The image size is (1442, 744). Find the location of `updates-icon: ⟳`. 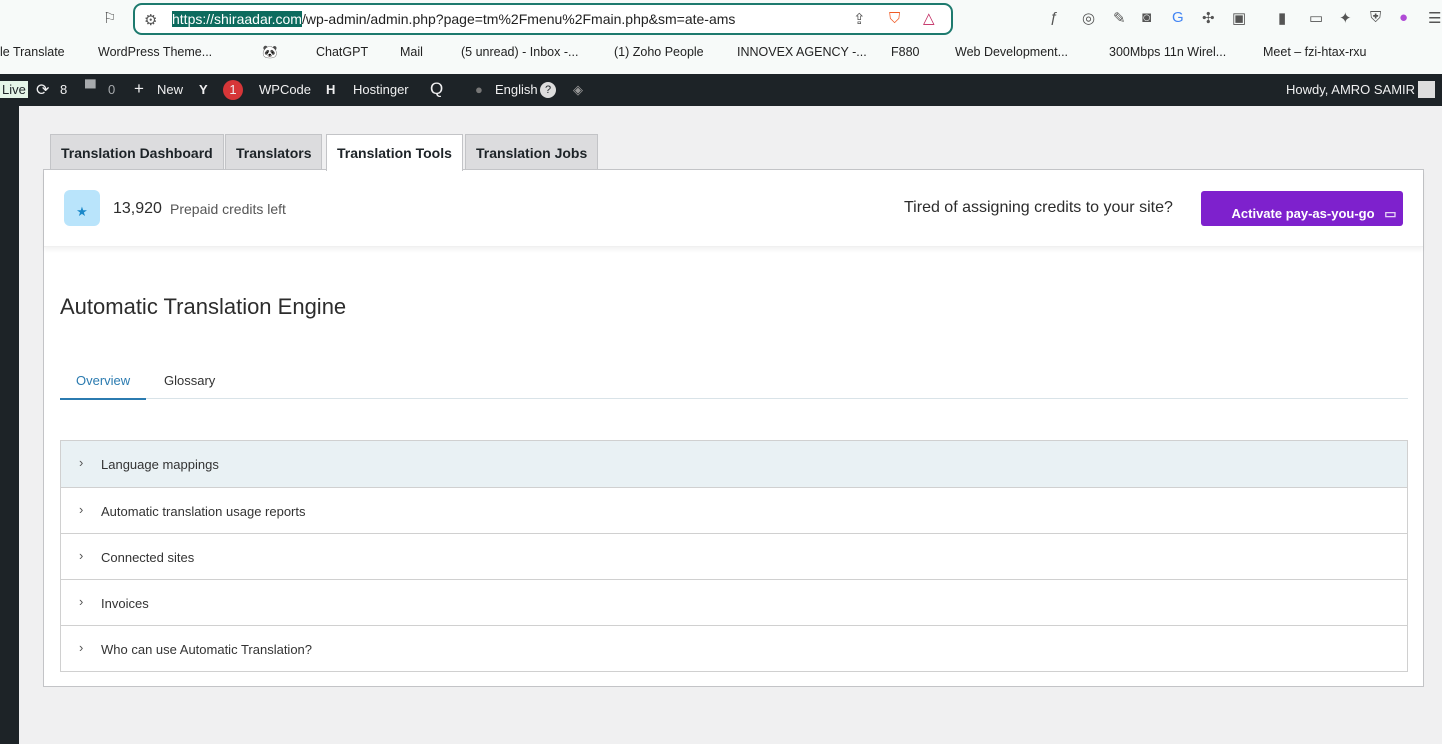

updates-icon: ⟳ is located at coordinates (42, 90).